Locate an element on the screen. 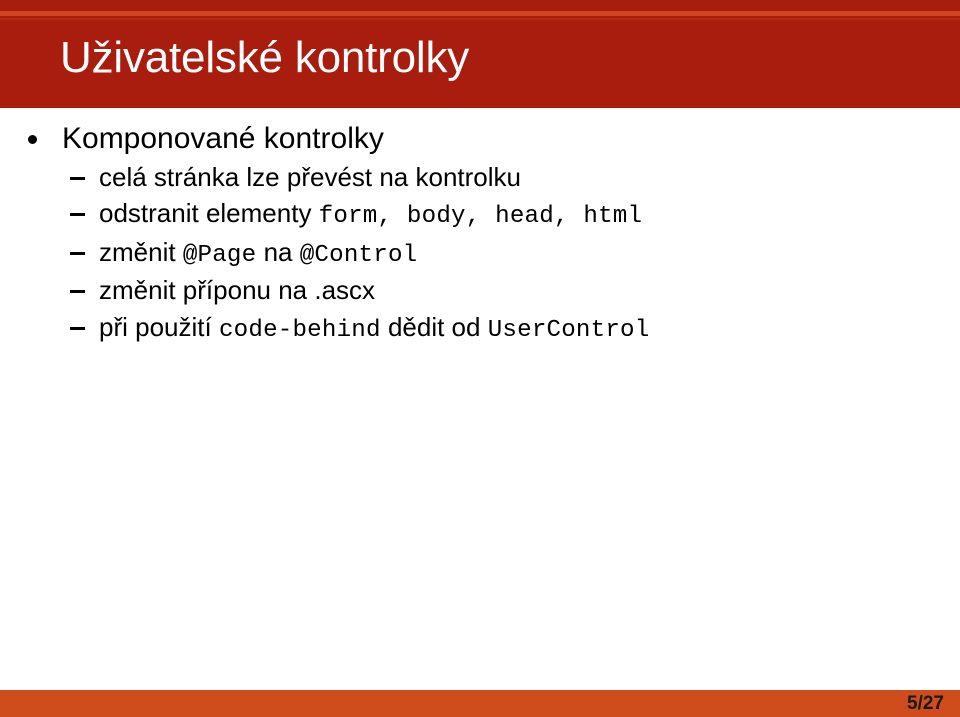 This screenshot has width=960, height=717. text-span: celá stránka lze převést na kontrolku is located at coordinates (310, 176).